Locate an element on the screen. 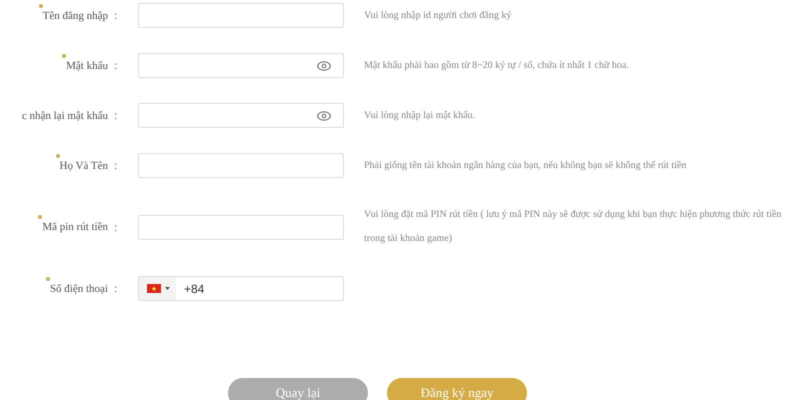 Image resolution: width=800 pixels, height=400 pixels. field-label: Mật khẩu is located at coordinates (87, 65).